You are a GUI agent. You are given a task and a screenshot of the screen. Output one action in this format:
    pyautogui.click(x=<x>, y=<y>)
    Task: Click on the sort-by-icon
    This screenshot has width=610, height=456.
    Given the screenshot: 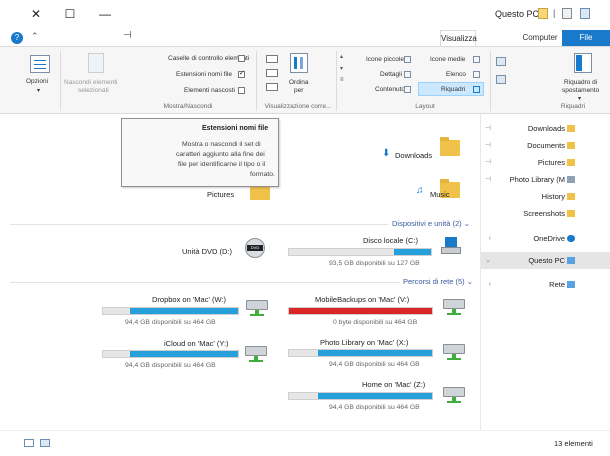 What is the action you would take?
    pyautogui.click(x=299, y=63)
    